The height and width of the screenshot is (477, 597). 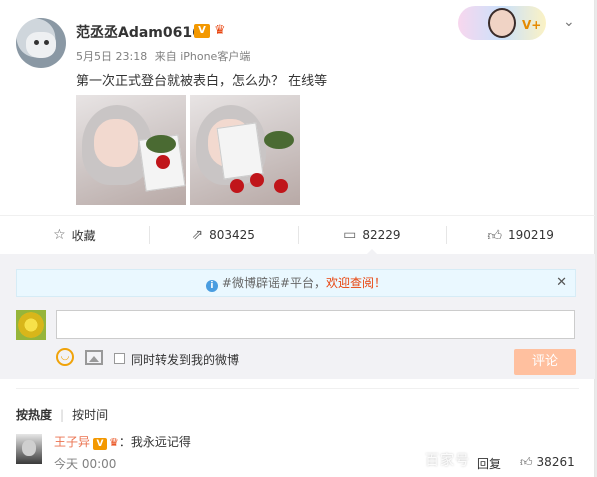 I want to click on favorite-button: ☆ 收藏, so click(x=74, y=235).